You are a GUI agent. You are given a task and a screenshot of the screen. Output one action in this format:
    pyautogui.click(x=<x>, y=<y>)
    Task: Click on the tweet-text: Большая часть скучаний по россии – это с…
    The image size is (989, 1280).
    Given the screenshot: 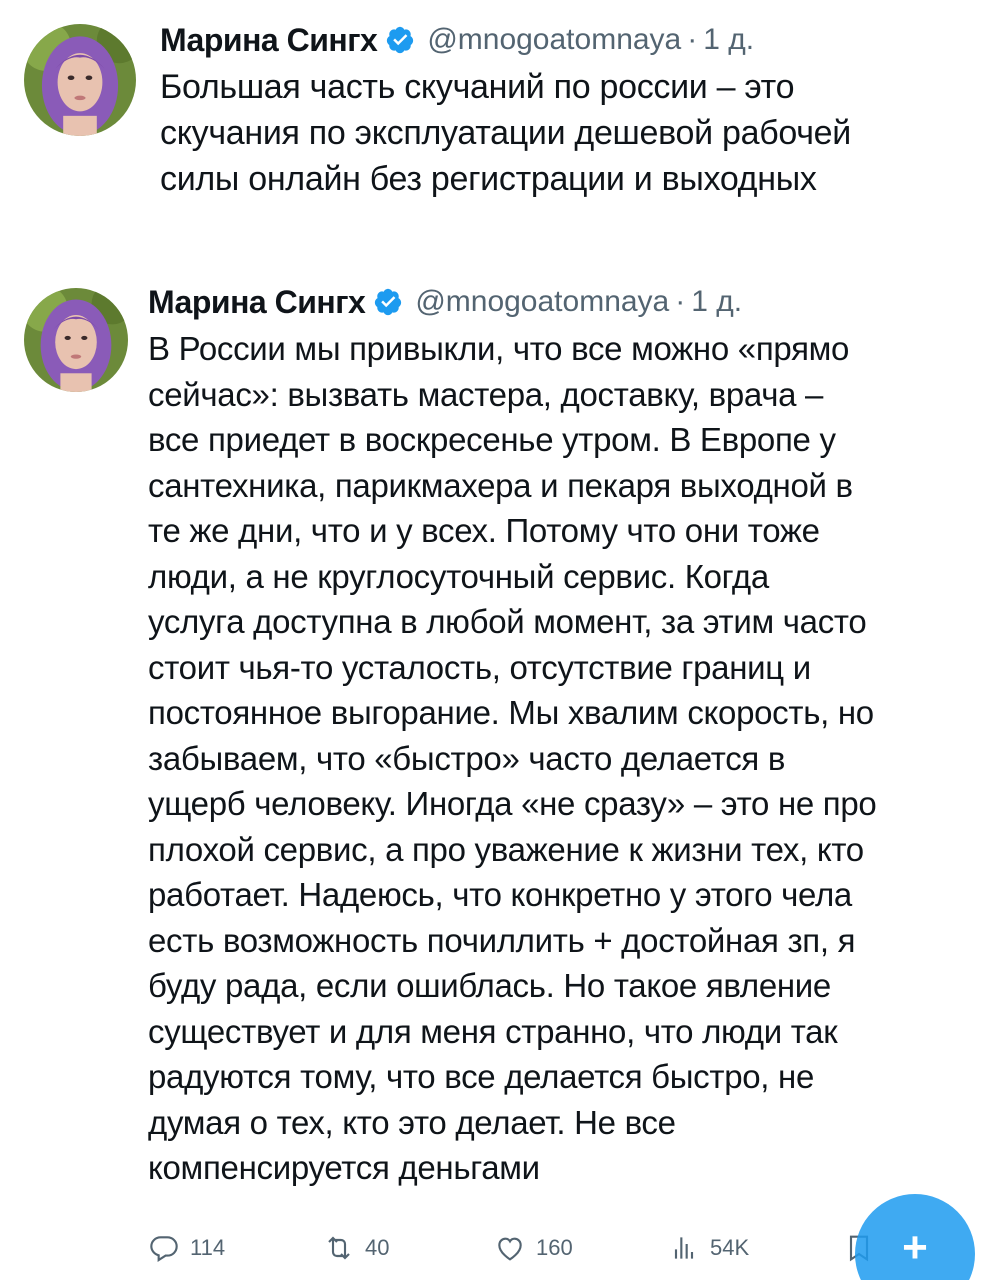 What is the action you would take?
    pyautogui.click(x=505, y=133)
    